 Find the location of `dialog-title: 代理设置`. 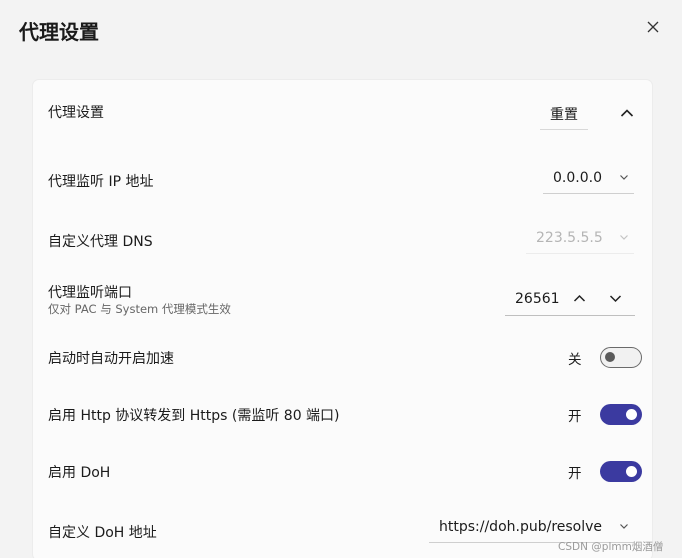

dialog-title: 代理设置 is located at coordinates (59, 32).